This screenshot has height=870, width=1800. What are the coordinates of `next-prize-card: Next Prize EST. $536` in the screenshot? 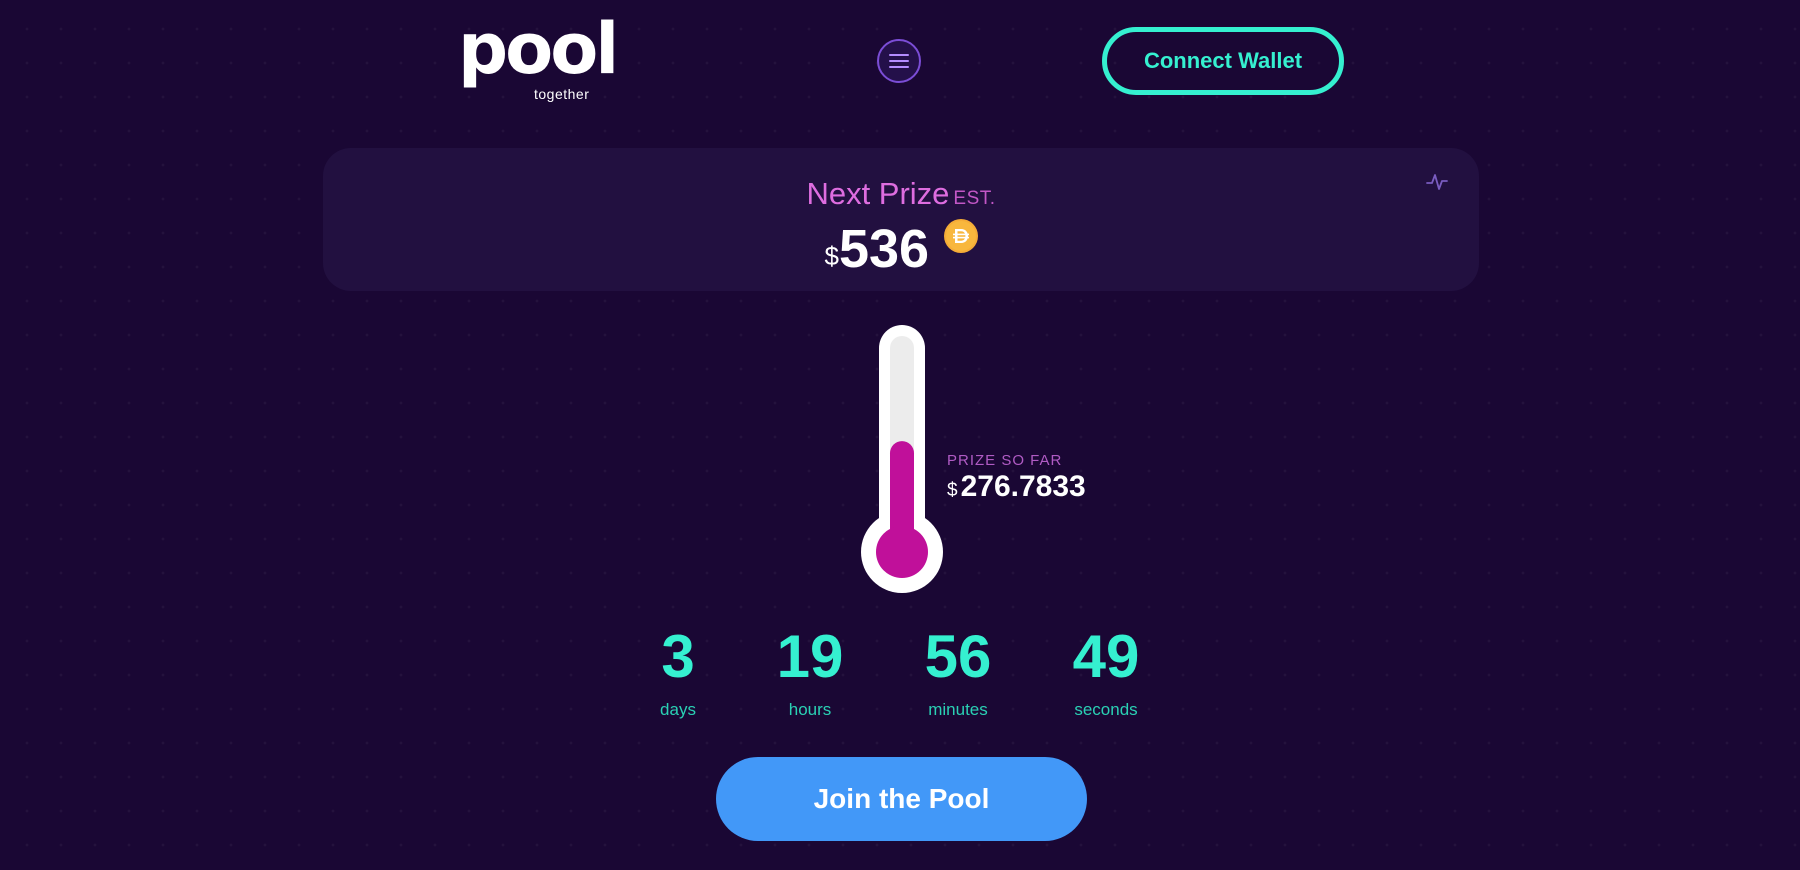 It's located at (901, 219).